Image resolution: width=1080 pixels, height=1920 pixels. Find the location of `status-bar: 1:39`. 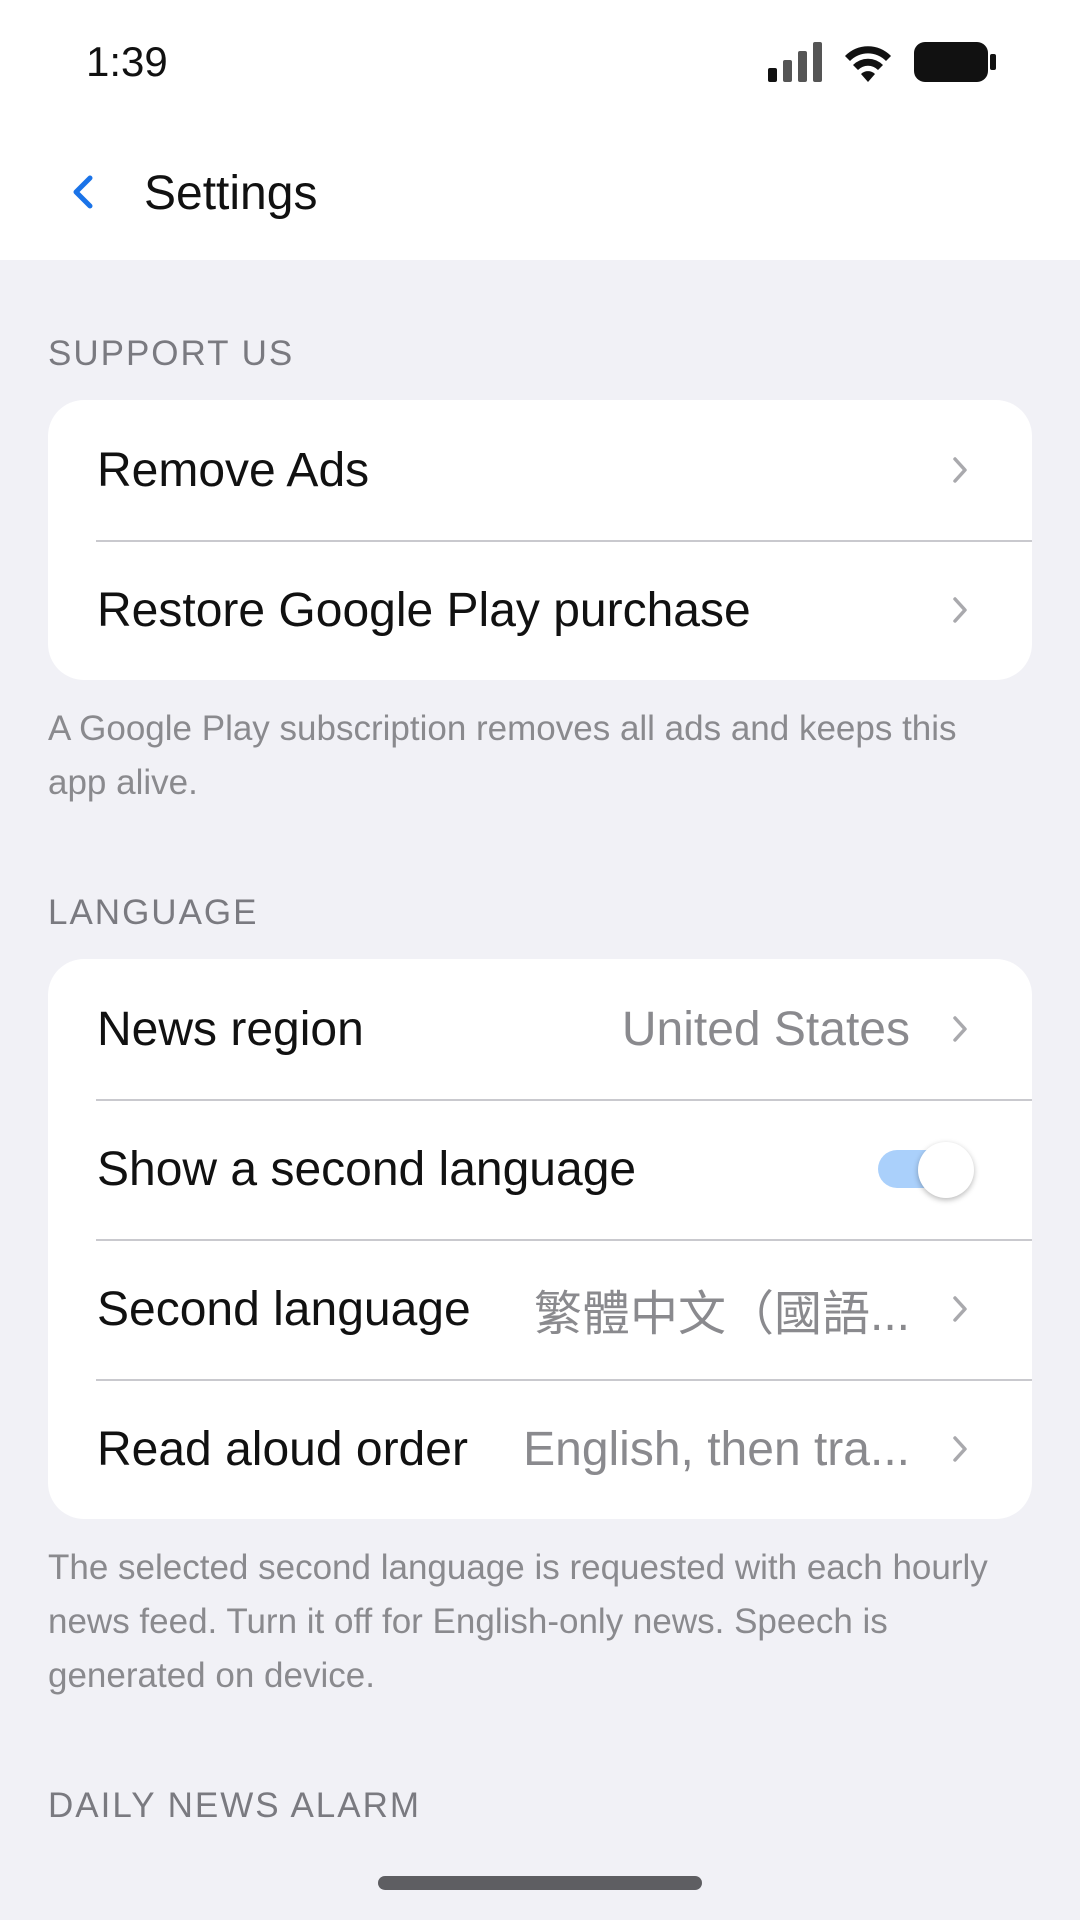

status-bar: 1:39 is located at coordinates (540, 65).